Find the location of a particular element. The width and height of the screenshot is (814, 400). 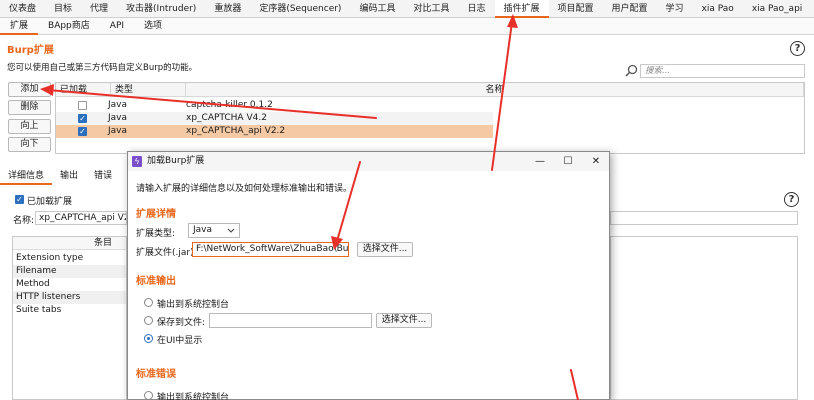

tab-project-options: 项目配置 is located at coordinates (576, 9).